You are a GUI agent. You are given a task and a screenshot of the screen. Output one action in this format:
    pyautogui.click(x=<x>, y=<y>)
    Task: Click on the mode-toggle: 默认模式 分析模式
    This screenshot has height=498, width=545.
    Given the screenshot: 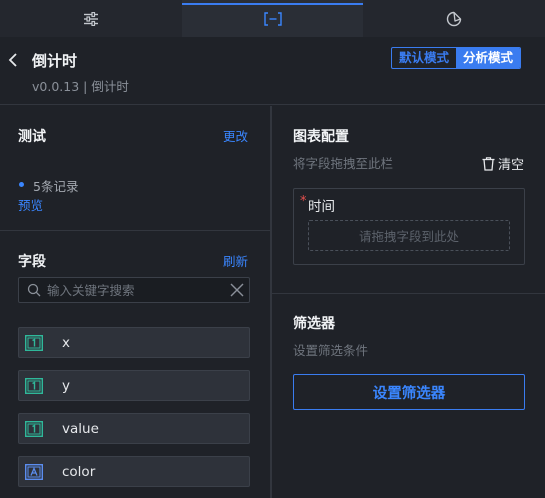 What is the action you would take?
    pyautogui.click(x=456, y=58)
    